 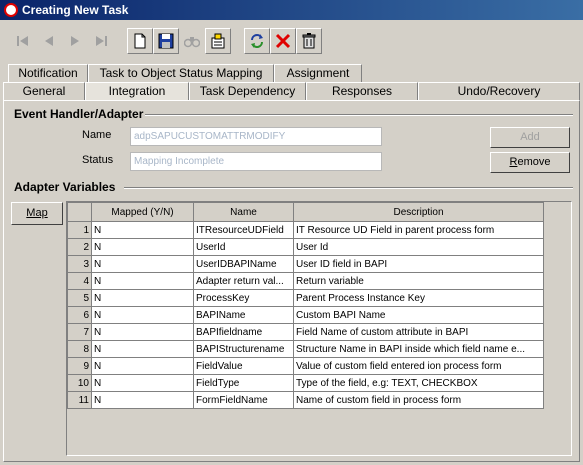 I want to click on previous-record-button, so click(x=49, y=41).